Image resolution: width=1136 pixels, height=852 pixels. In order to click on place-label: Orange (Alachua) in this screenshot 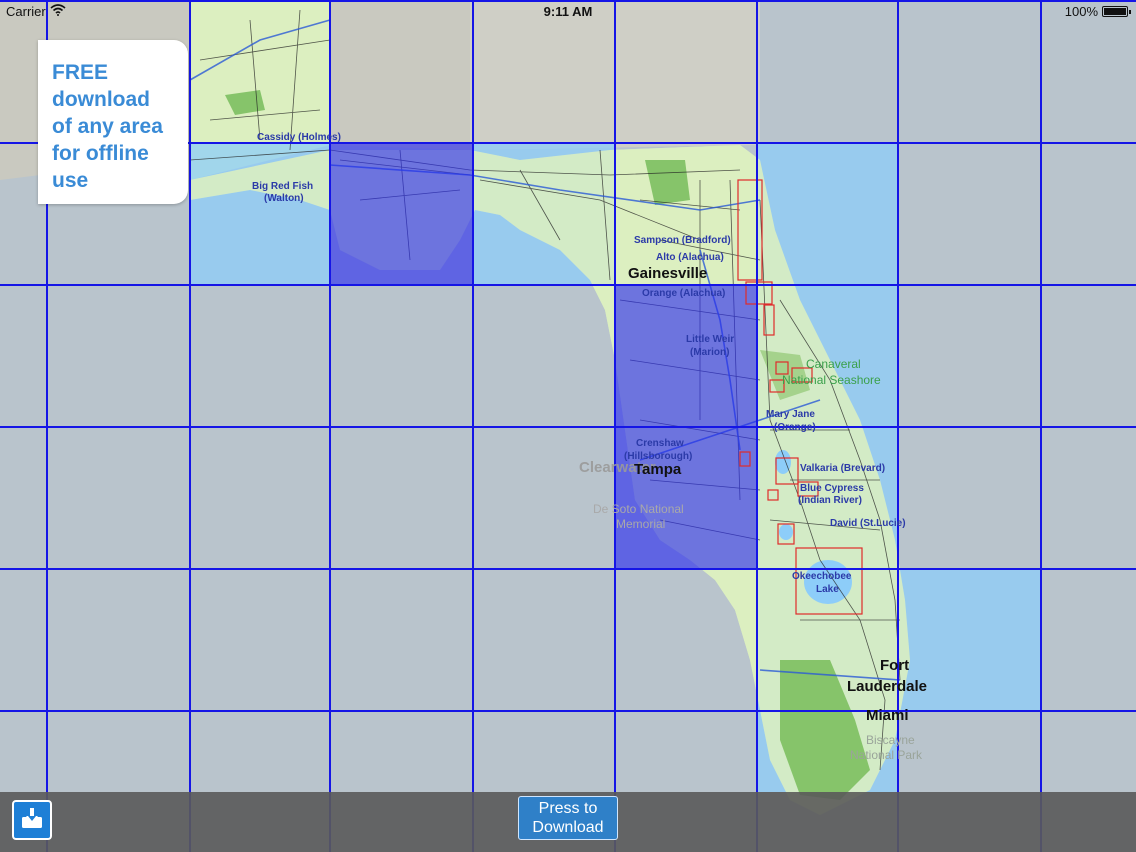, I will do `click(683, 293)`.